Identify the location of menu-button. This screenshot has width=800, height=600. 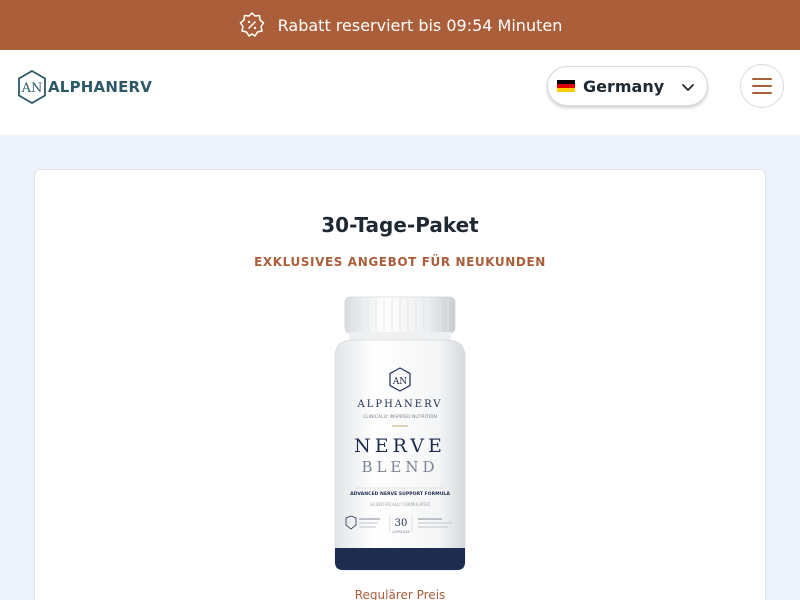
(762, 86).